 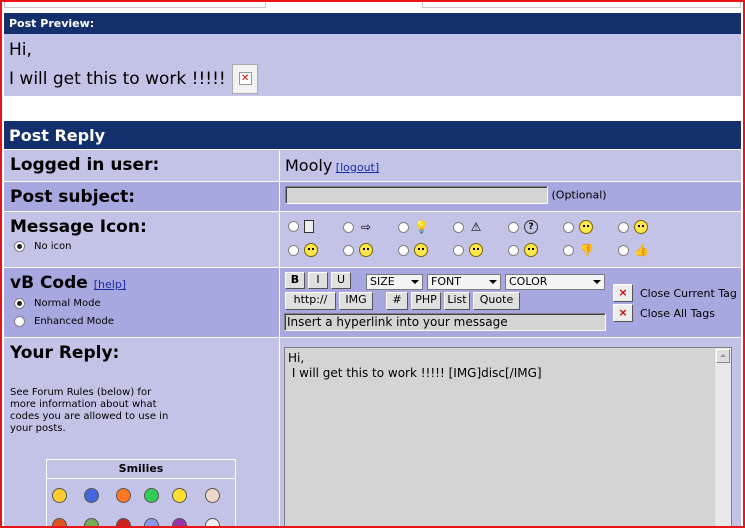 What do you see at coordinates (457, 301) in the screenshot?
I see `list-button: List` at bounding box center [457, 301].